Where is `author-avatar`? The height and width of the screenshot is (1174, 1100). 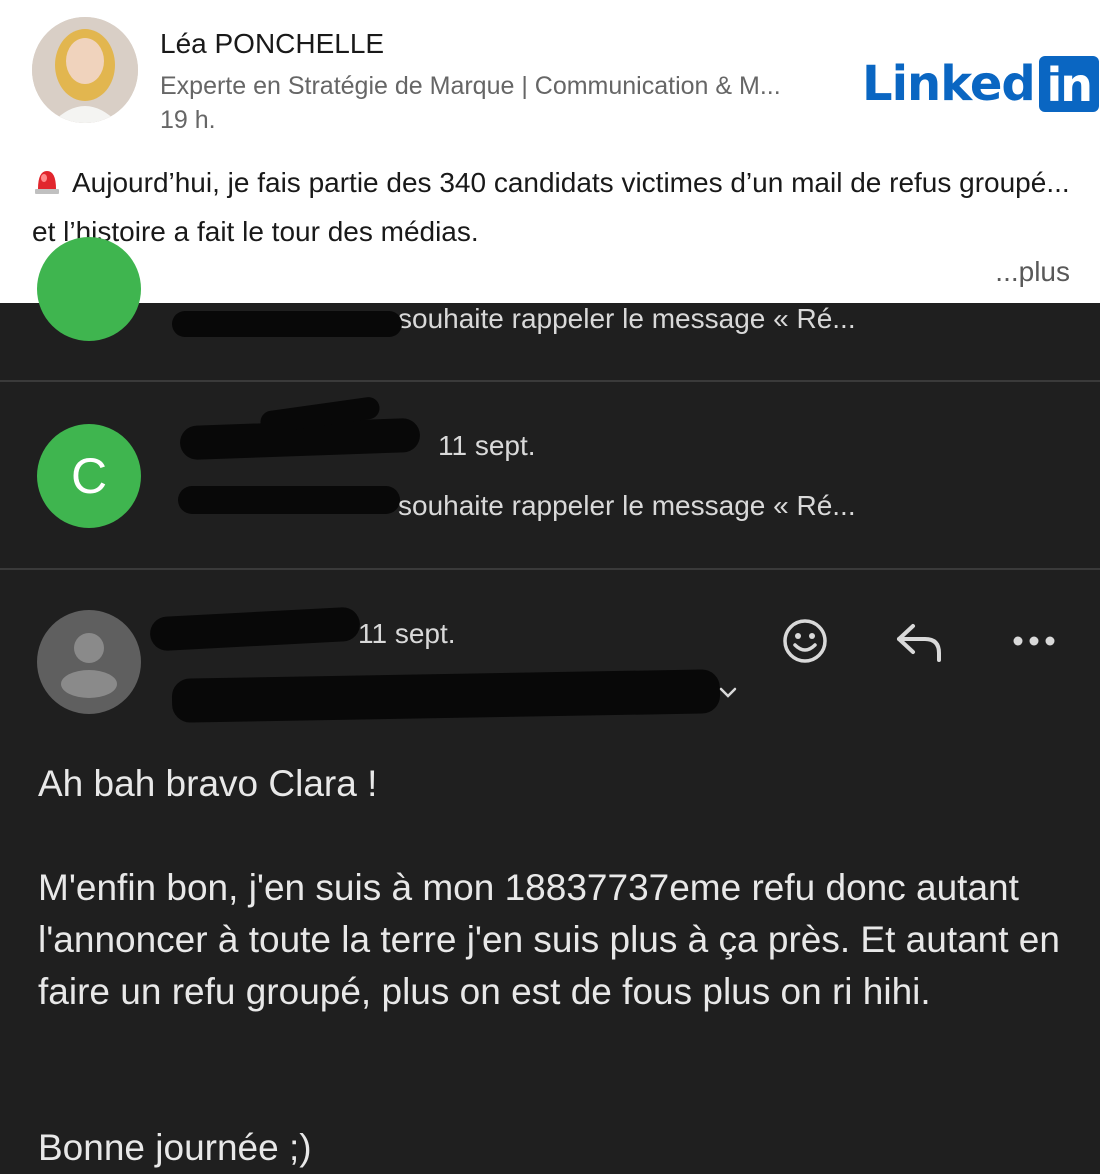 author-avatar is located at coordinates (85, 70).